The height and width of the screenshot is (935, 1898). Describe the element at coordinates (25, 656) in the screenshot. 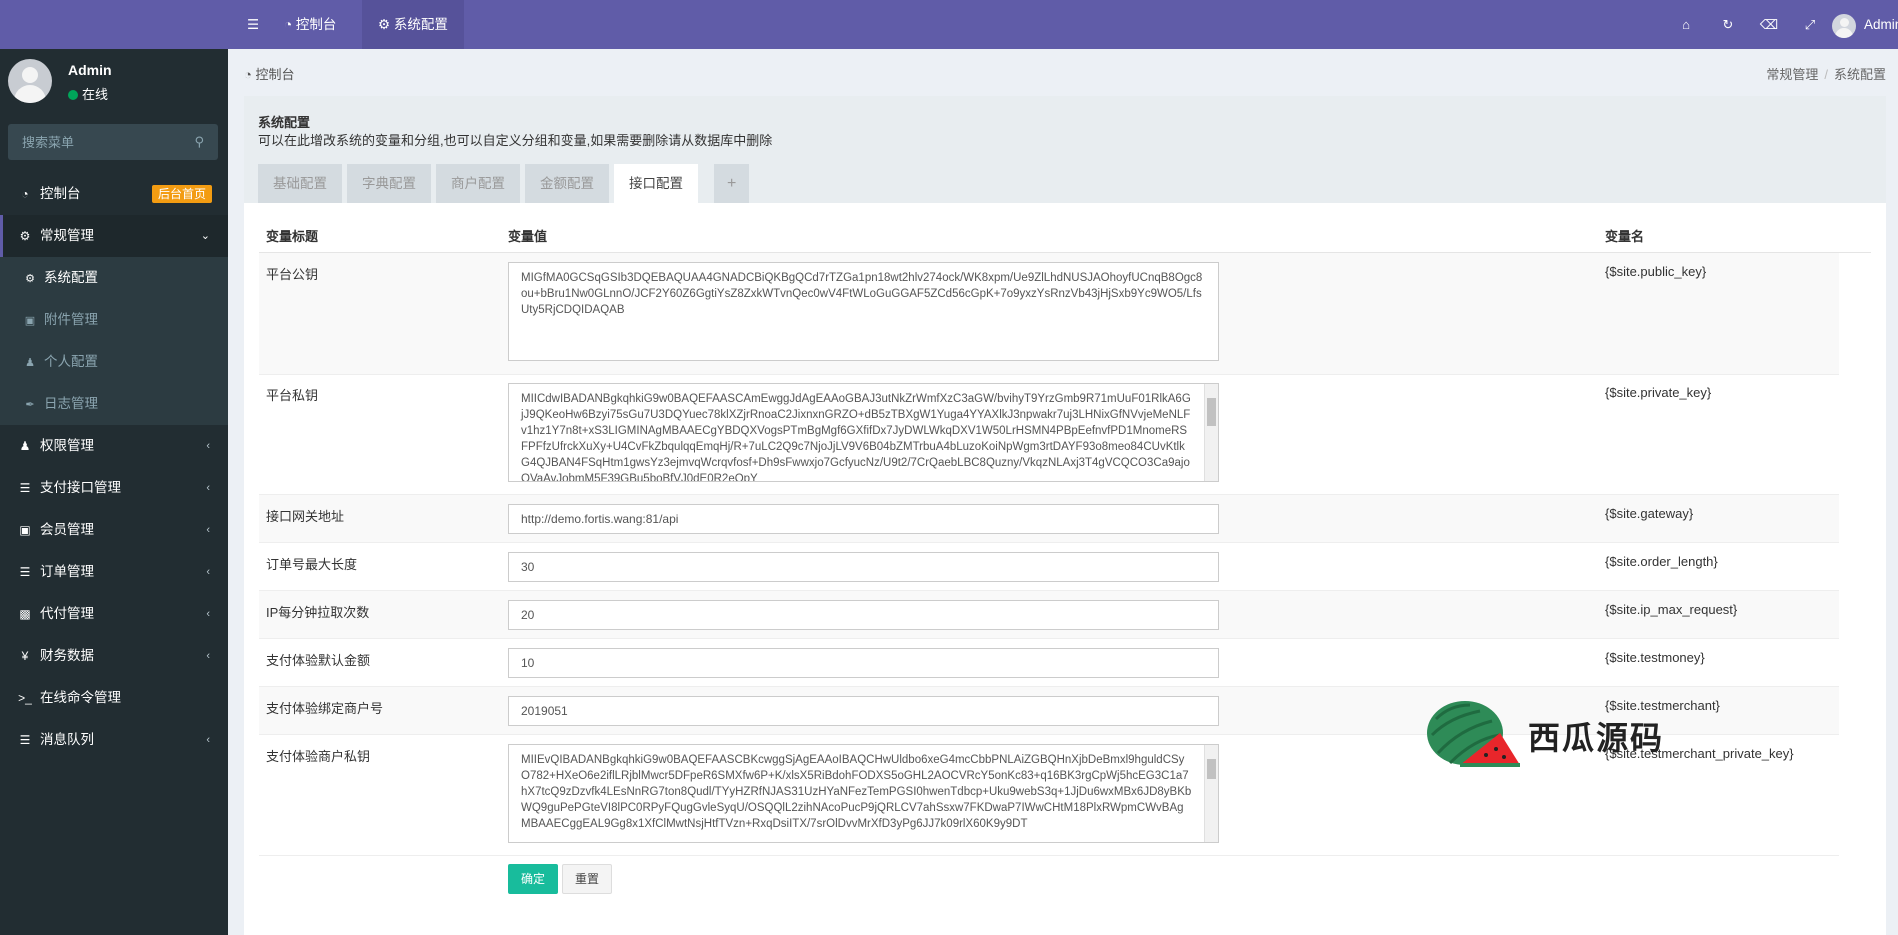

I see `yen-icon: ¥` at that location.